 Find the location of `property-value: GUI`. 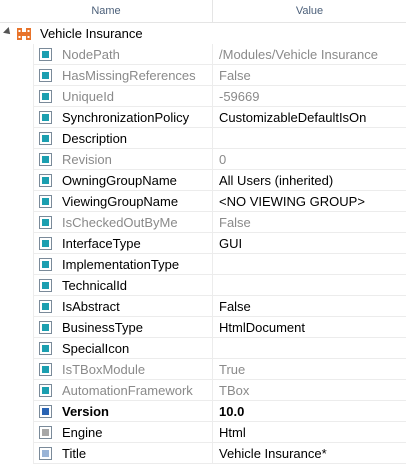

property-value: GUI is located at coordinates (312, 243).